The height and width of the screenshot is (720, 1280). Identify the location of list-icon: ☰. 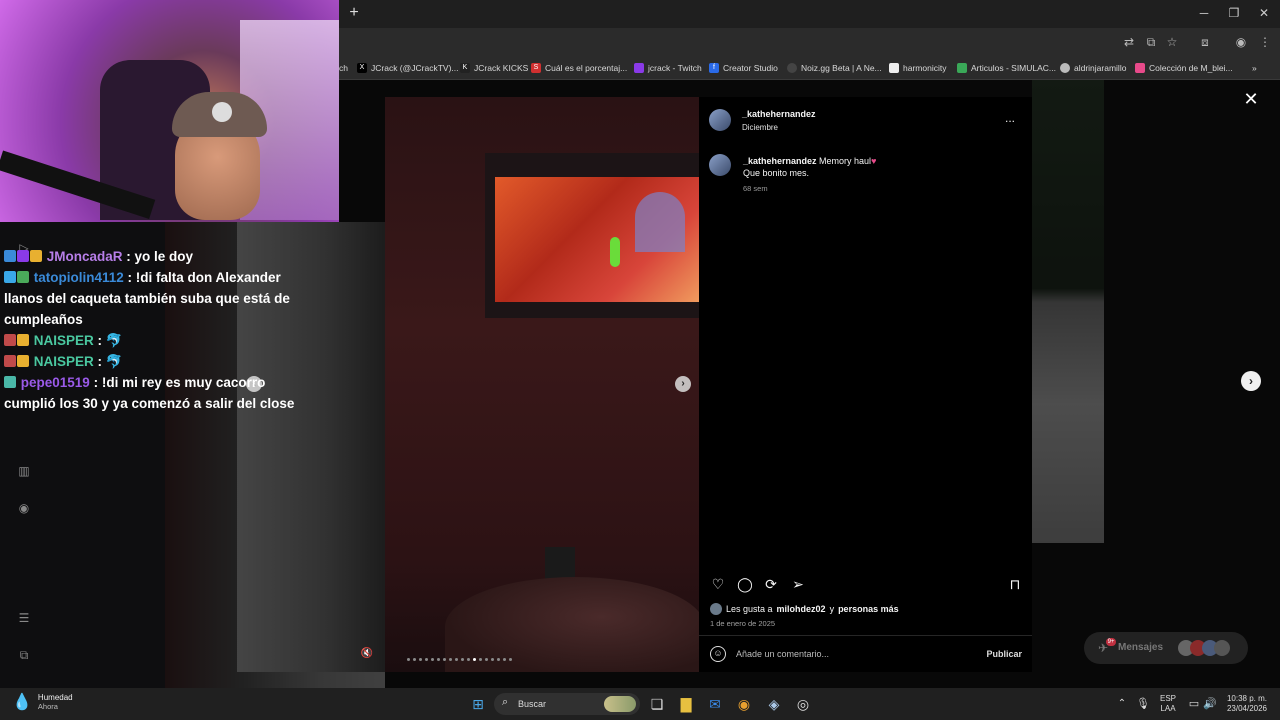
(24, 618).